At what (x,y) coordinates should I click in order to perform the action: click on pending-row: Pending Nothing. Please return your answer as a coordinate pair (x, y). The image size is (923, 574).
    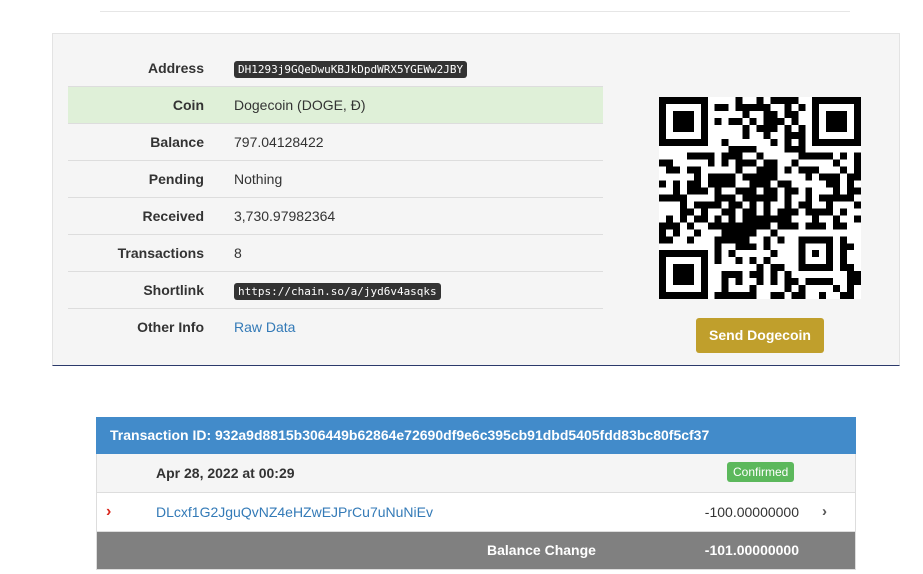
    Looking at the image, I should click on (335, 179).